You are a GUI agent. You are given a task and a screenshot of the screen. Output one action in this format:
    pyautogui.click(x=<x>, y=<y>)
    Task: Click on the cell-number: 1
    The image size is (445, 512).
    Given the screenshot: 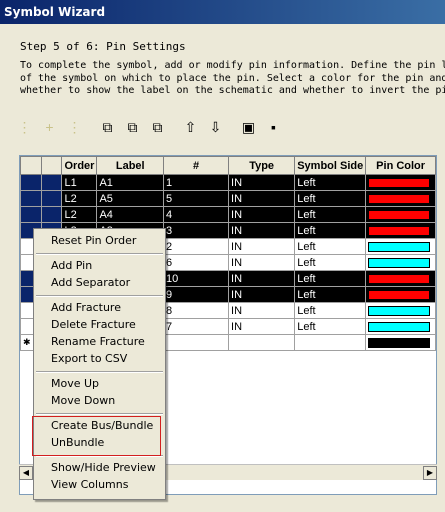 What is the action you would take?
    pyautogui.click(x=196, y=182)
    